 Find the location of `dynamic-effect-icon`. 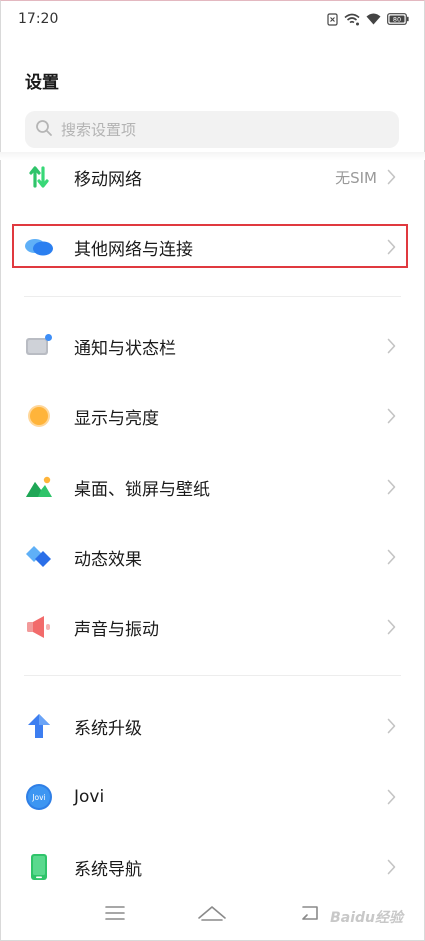

dynamic-effect-icon is located at coordinates (39, 557).